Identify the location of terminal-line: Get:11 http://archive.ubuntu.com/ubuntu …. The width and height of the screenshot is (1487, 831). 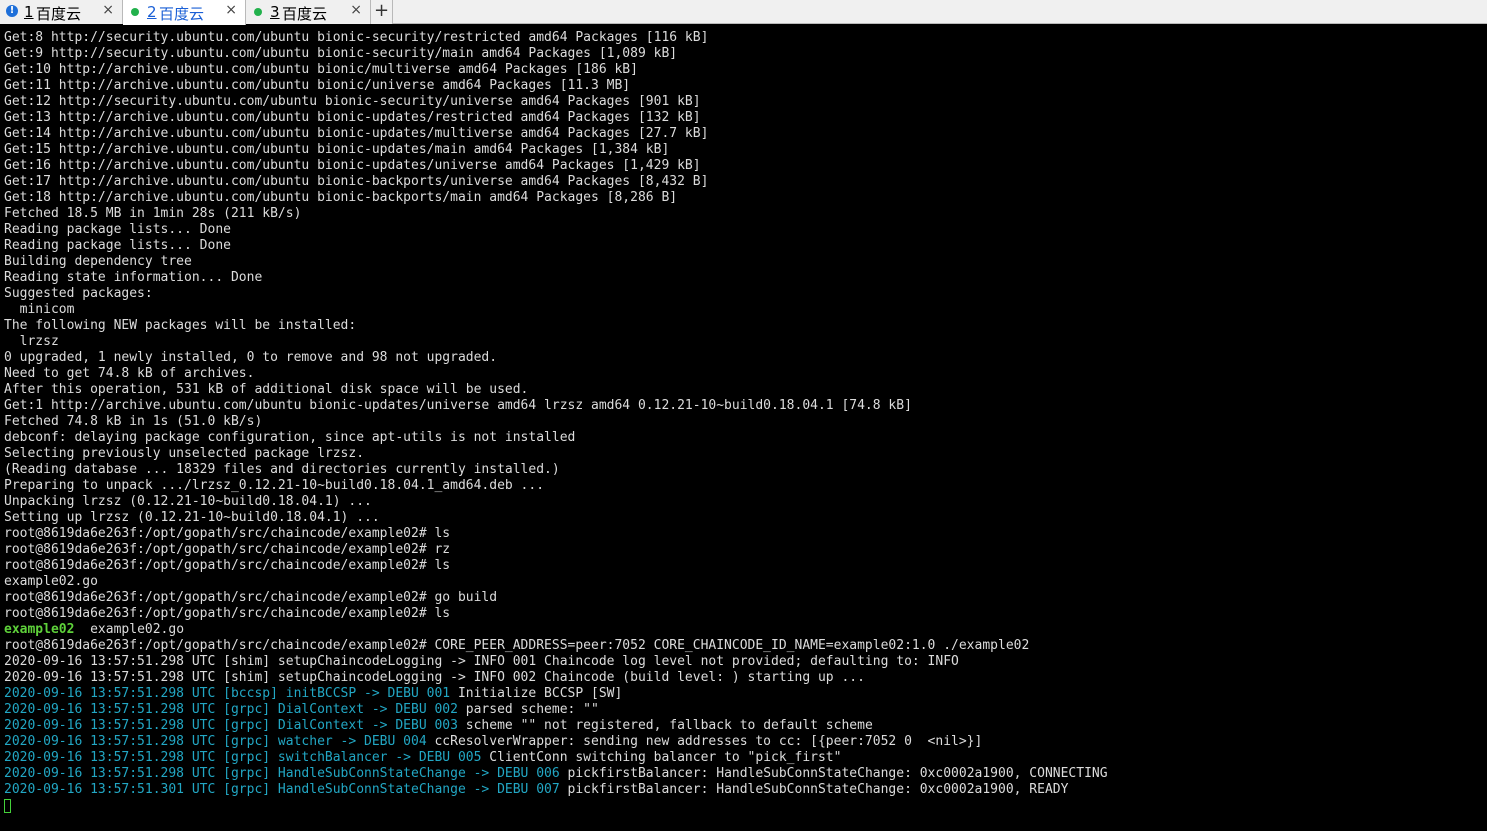
(556, 86).